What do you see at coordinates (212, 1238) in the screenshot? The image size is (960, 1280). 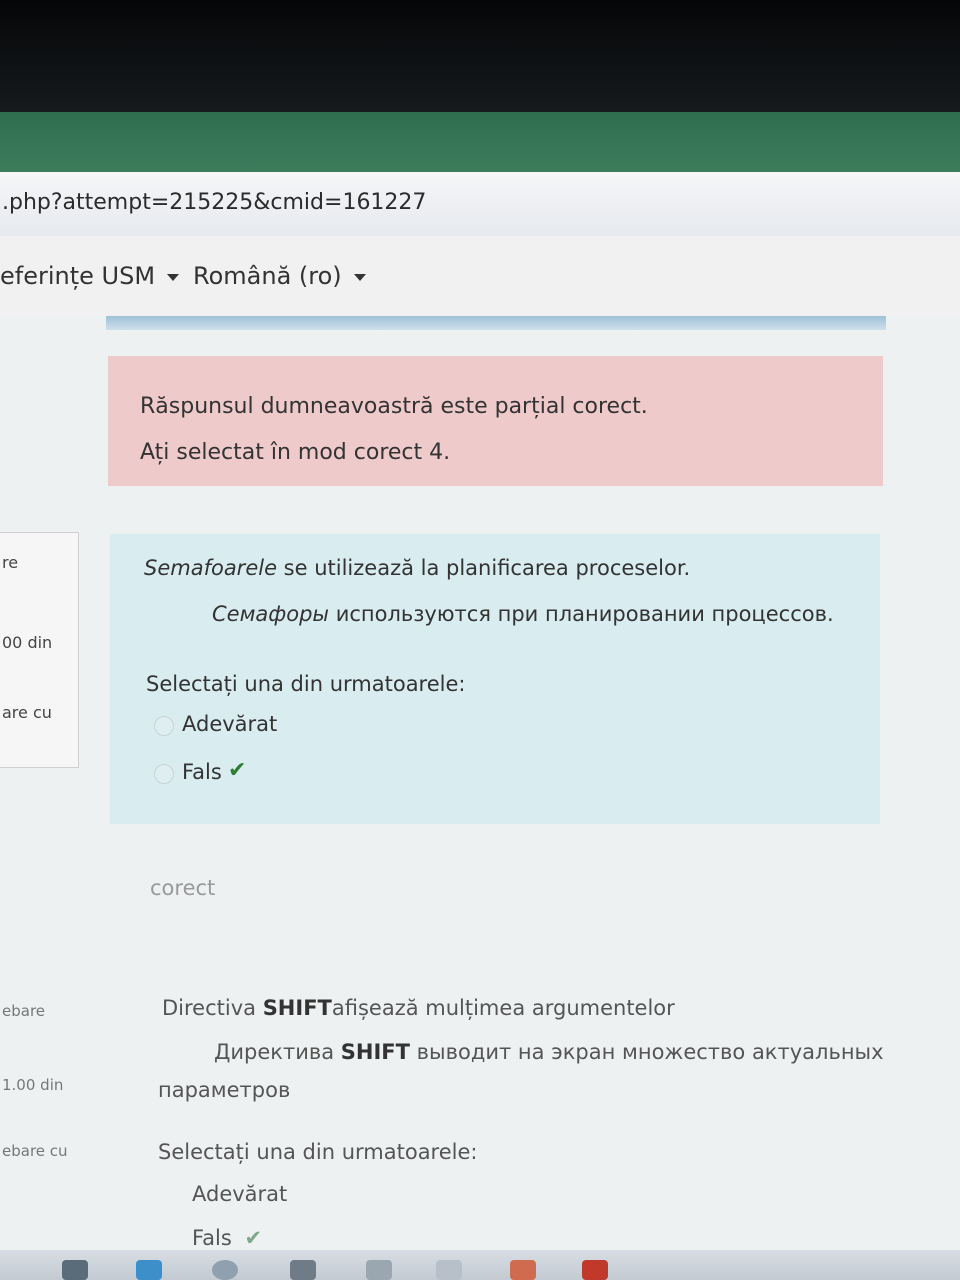 I see `option-label-2-fals-text: Fals` at bounding box center [212, 1238].